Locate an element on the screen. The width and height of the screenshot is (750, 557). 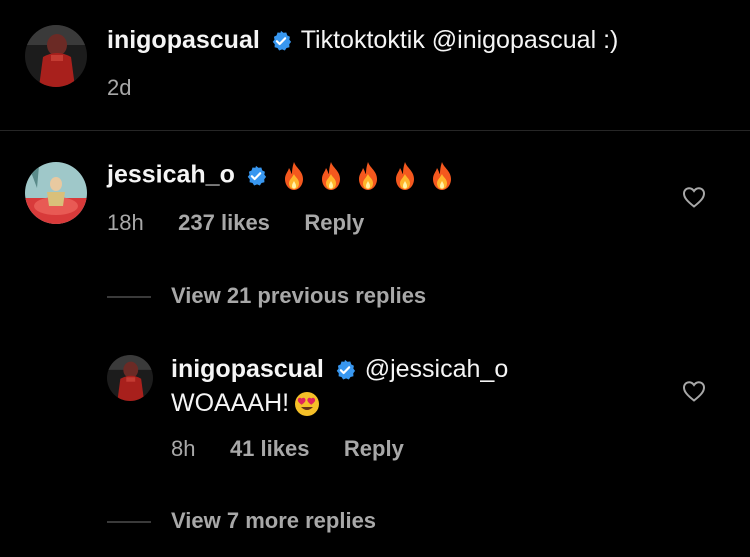
comment-avatar is located at coordinates (56, 193).